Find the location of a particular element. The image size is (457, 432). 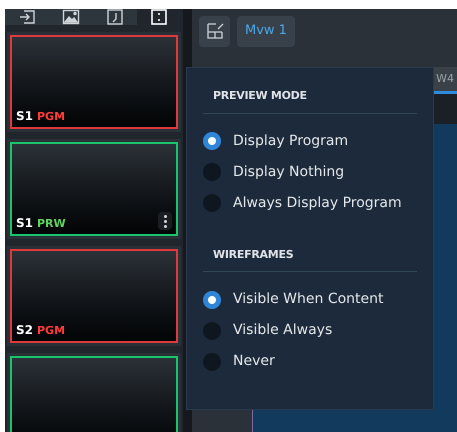

radio-option: Always Display Program is located at coordinates (310, 203).